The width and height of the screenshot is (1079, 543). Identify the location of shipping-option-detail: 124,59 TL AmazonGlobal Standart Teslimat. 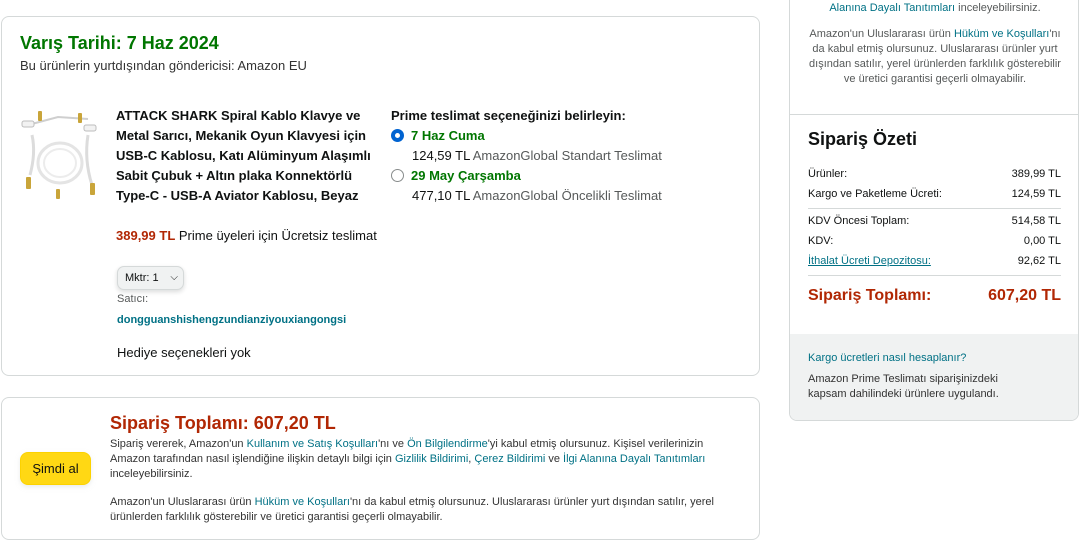
(537, 155).